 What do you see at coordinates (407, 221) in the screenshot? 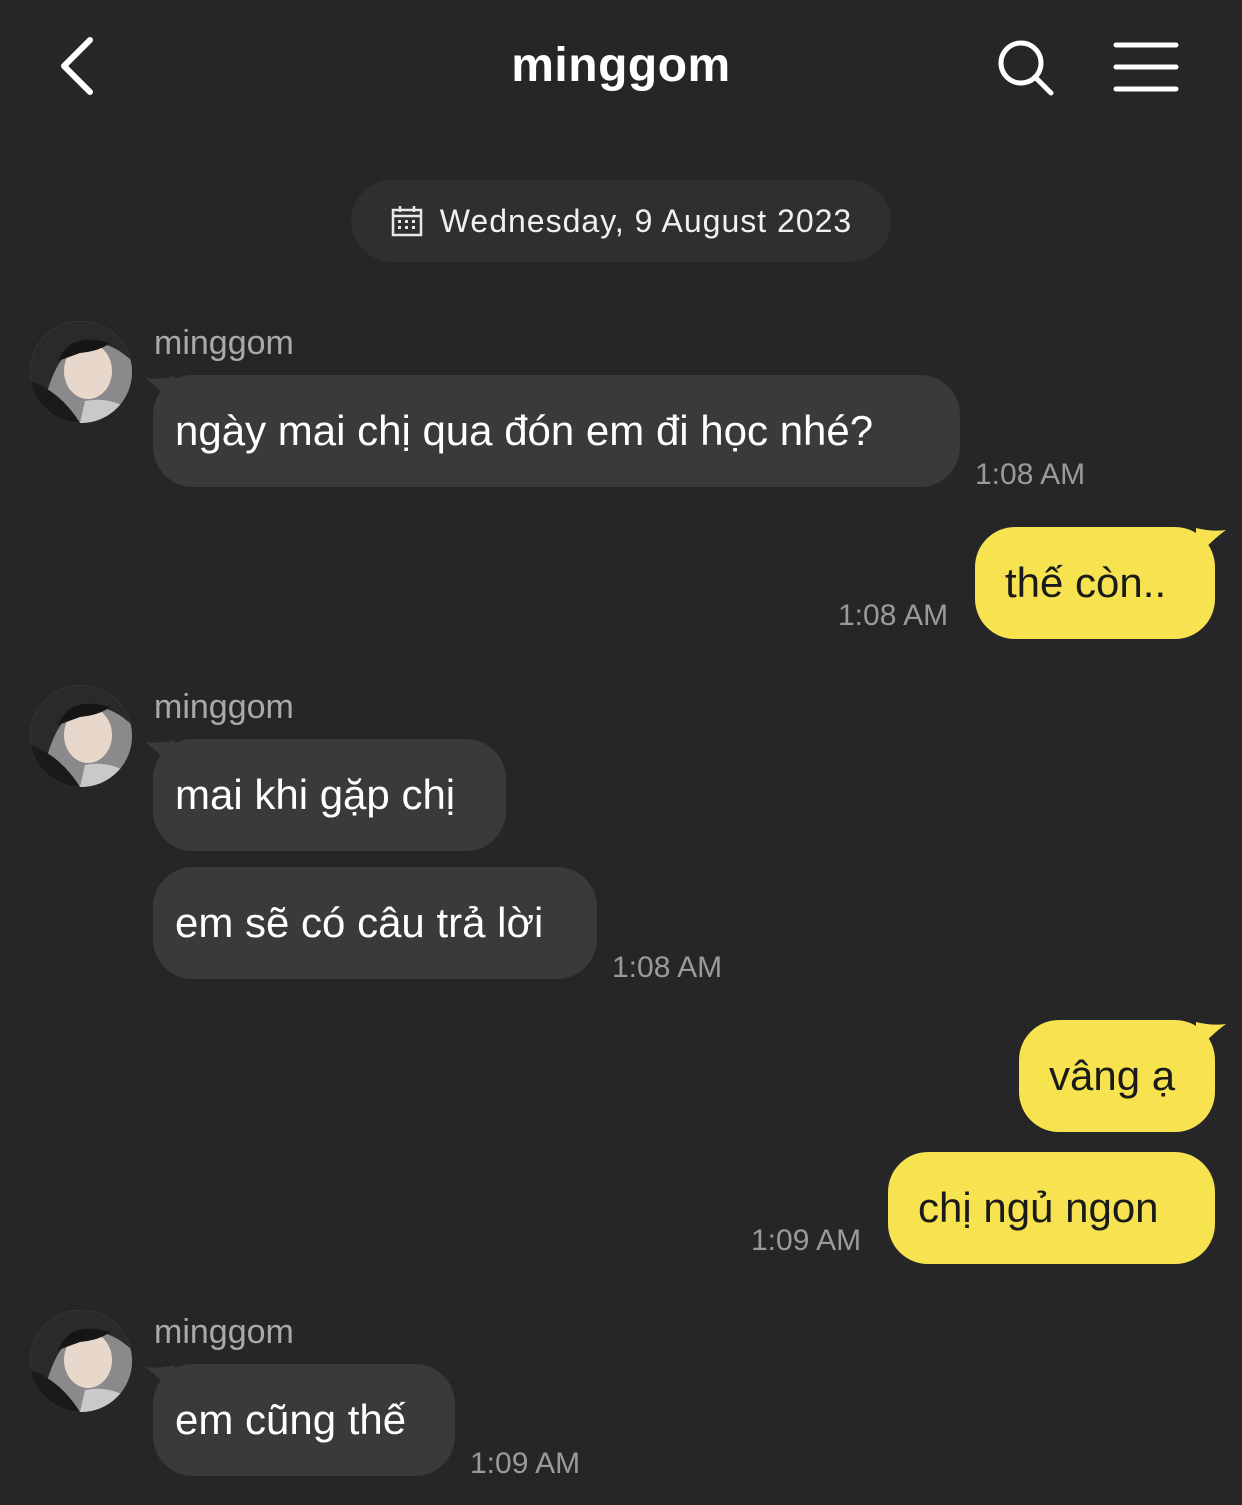
I see `calendar-icon` at bounding box center [407, 221].